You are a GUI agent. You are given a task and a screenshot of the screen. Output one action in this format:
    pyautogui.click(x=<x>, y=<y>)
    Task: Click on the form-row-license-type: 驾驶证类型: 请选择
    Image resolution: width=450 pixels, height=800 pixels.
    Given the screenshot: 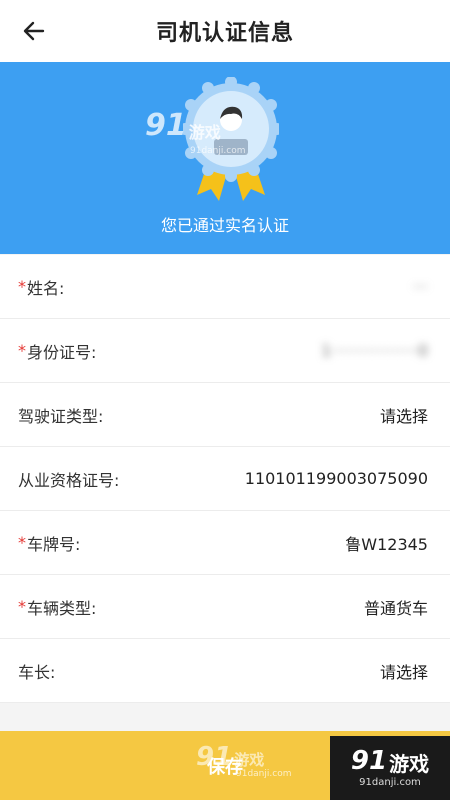 What is the action you would take?
    pyautogui.click(x=225, y=415)
    